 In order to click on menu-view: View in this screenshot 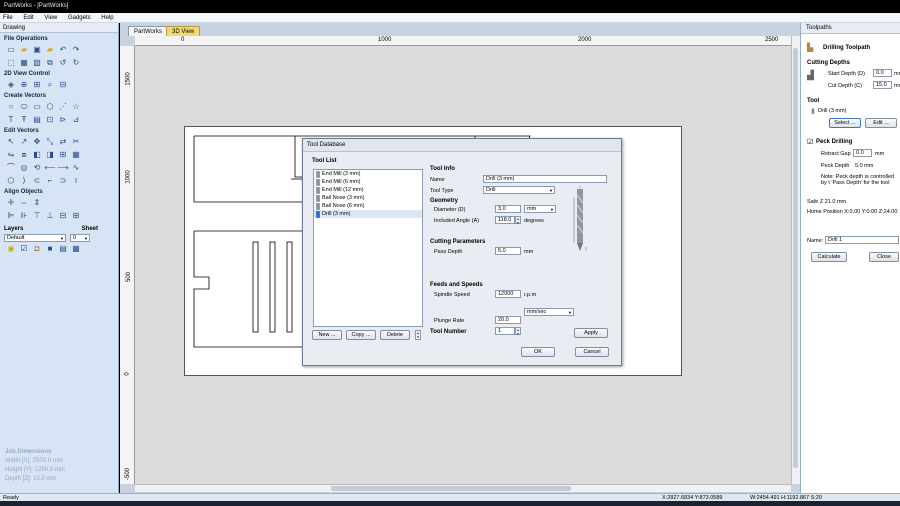, I will do `click(50, 18)`.